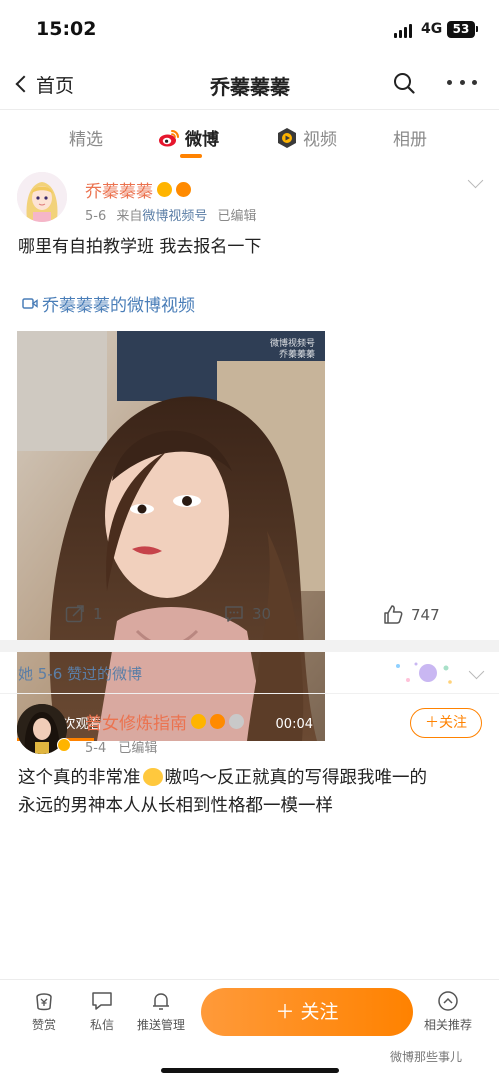  What do you see at coordinates (101, 1025) in the screenshot?
I see `message-label: 私信` at bounding box center [101, 1025].